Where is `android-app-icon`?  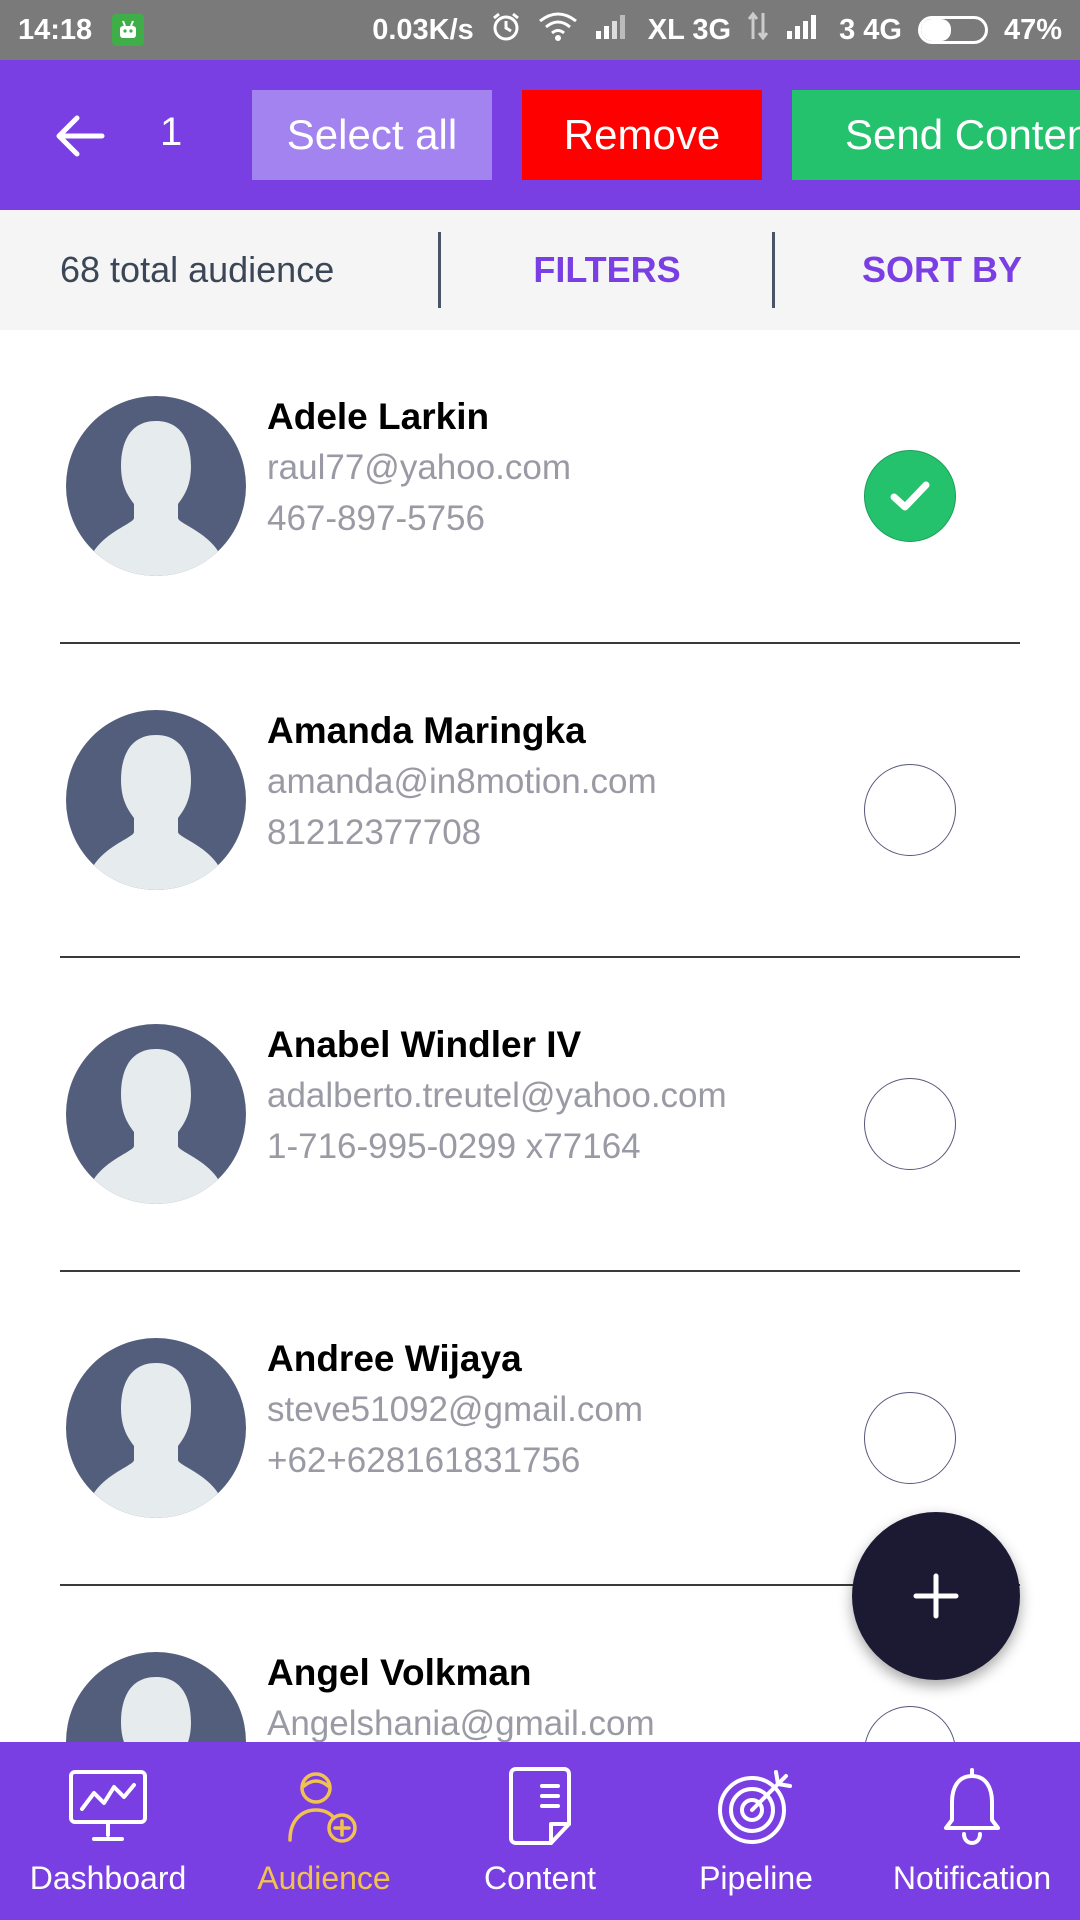
android-app-icon is located at coordinates (128, 30).